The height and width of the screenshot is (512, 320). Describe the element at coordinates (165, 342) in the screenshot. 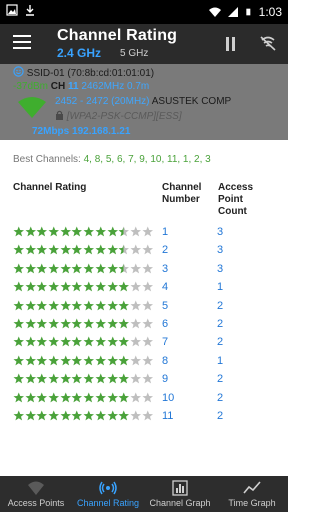

I see `channel-number: 7` at that location.